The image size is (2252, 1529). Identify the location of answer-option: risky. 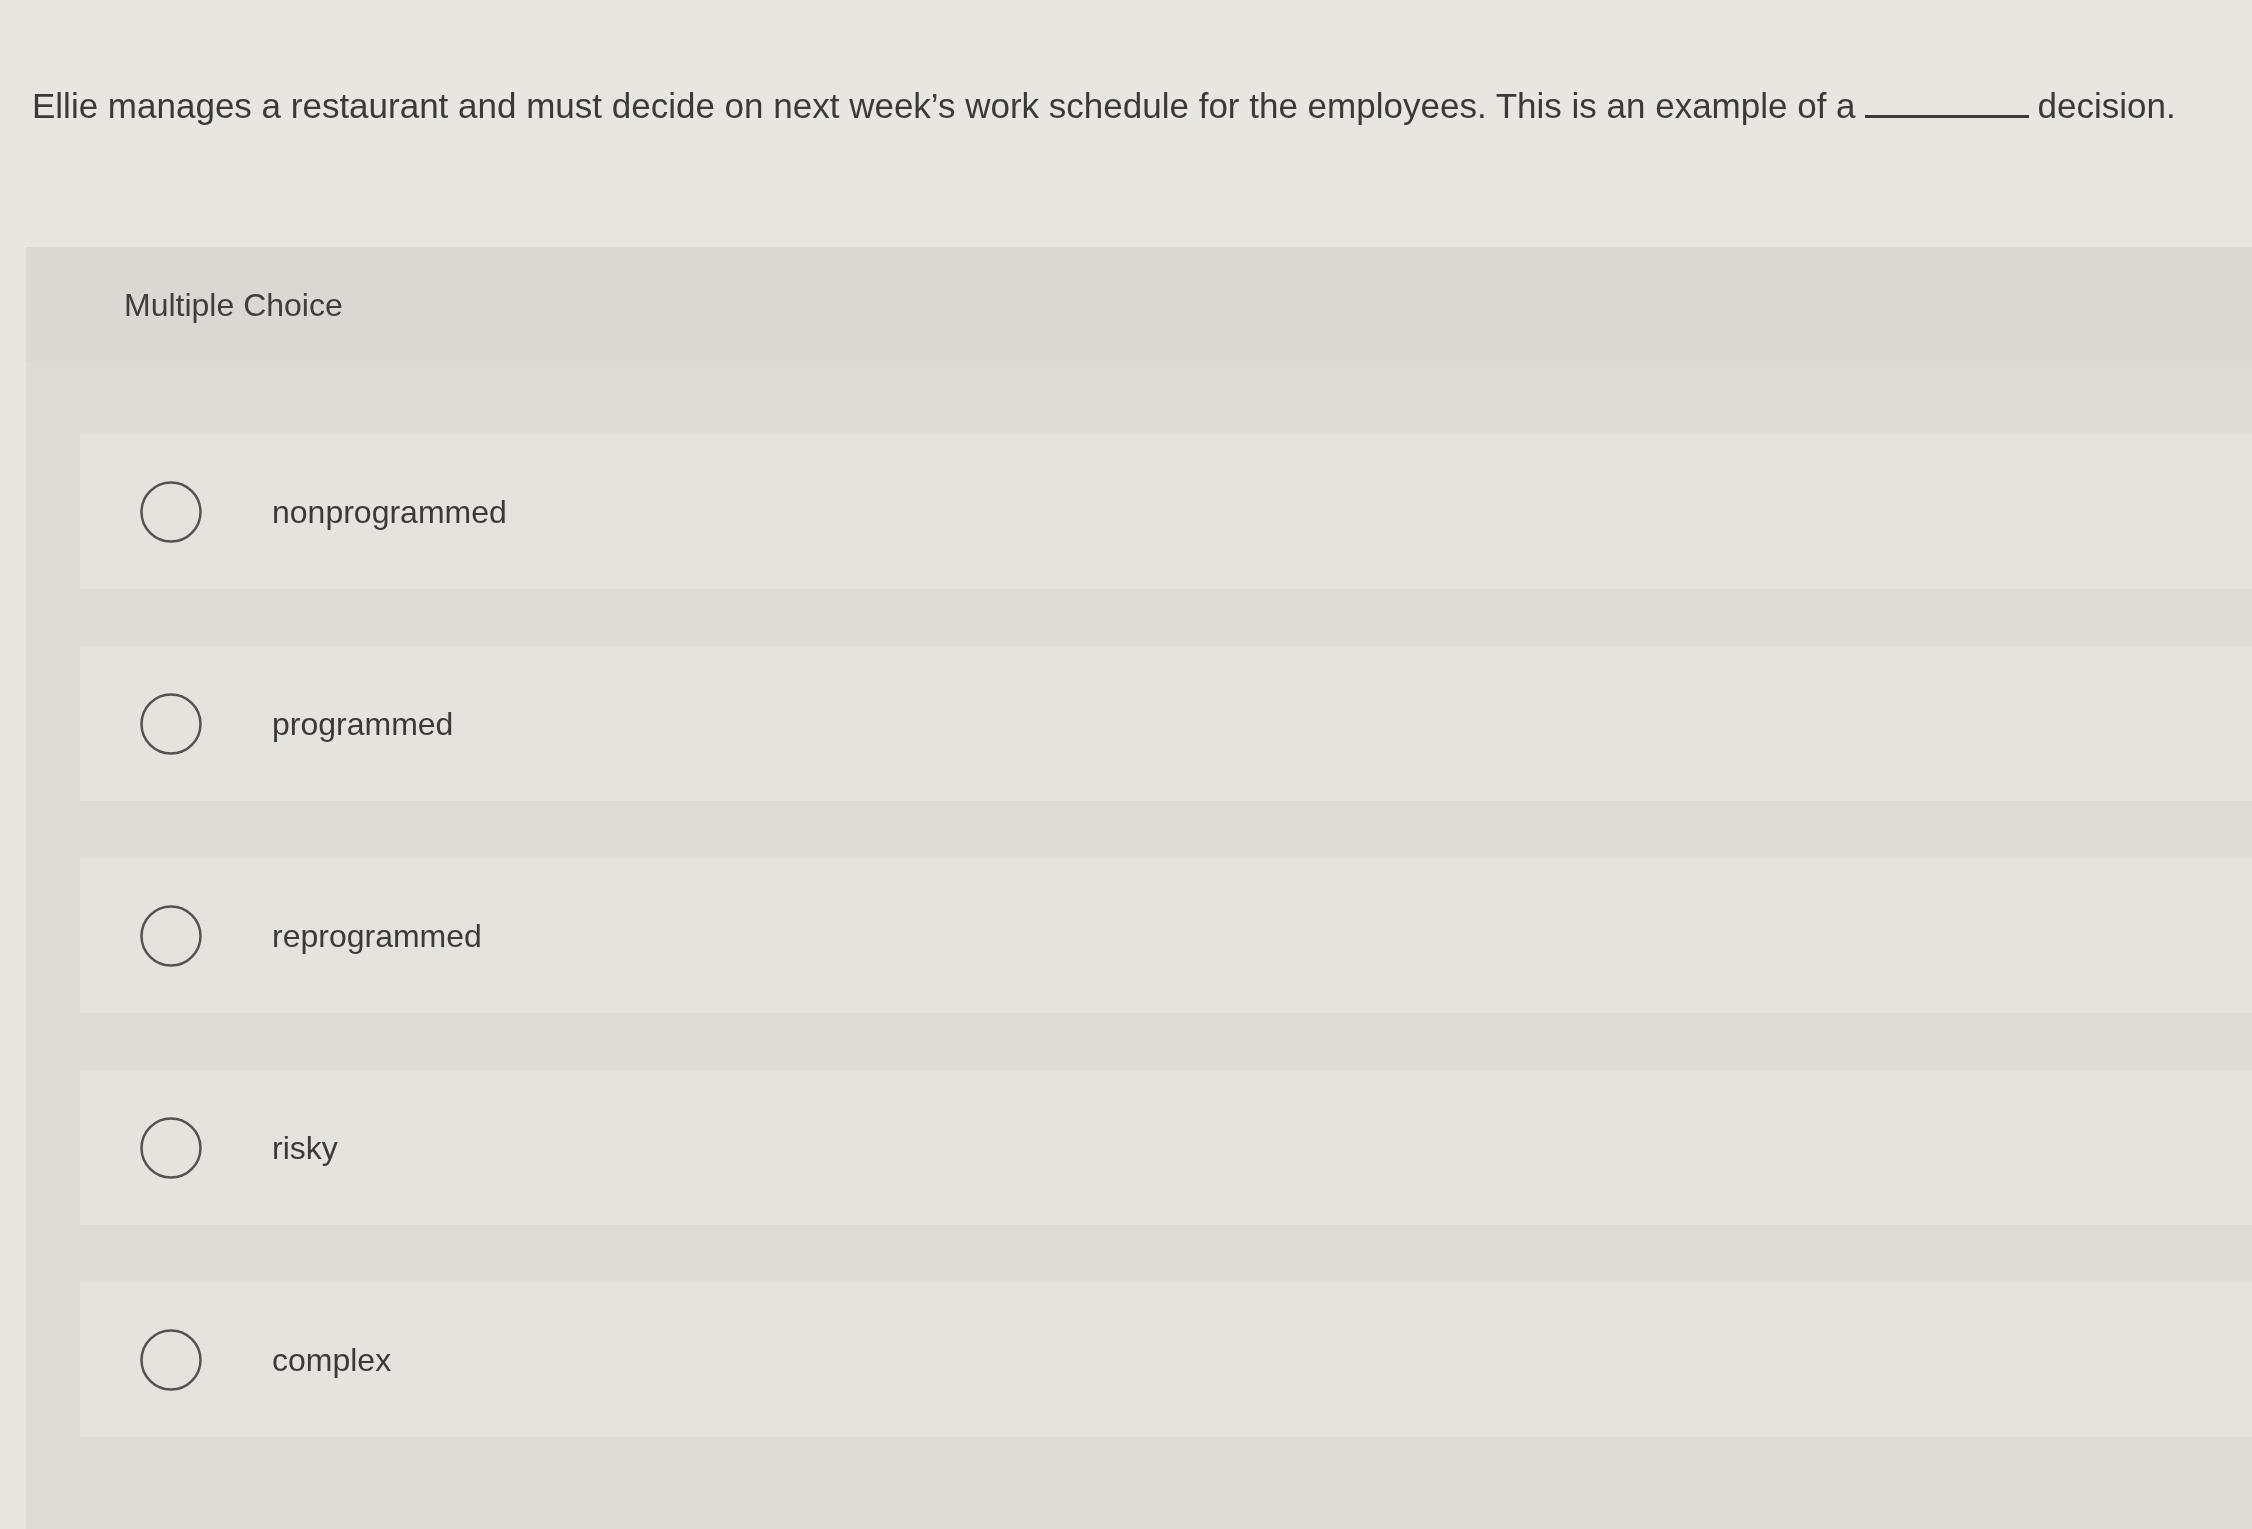
(1166, 1147).